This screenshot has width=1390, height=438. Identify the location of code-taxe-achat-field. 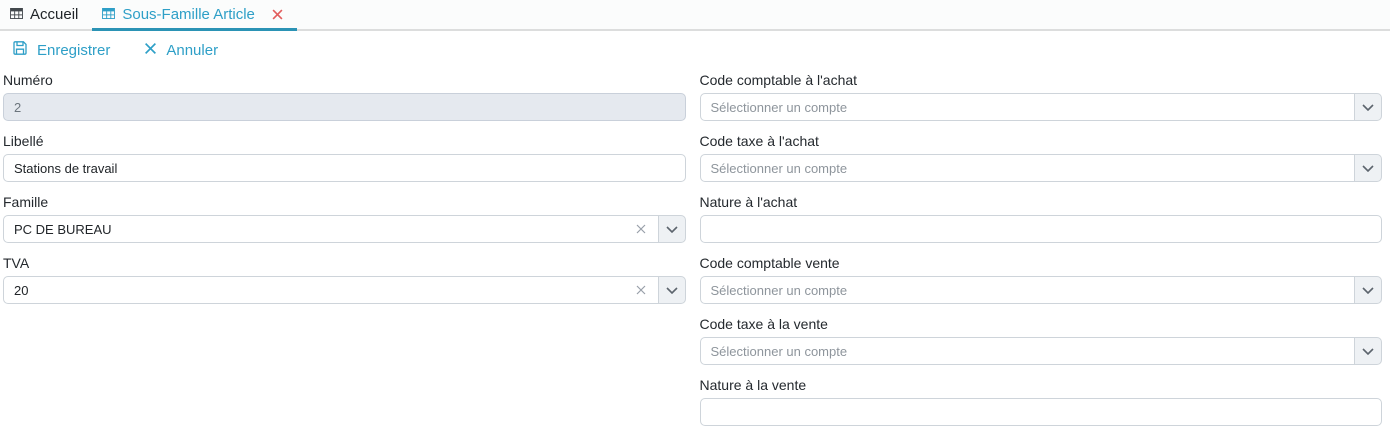
(1027, 168).